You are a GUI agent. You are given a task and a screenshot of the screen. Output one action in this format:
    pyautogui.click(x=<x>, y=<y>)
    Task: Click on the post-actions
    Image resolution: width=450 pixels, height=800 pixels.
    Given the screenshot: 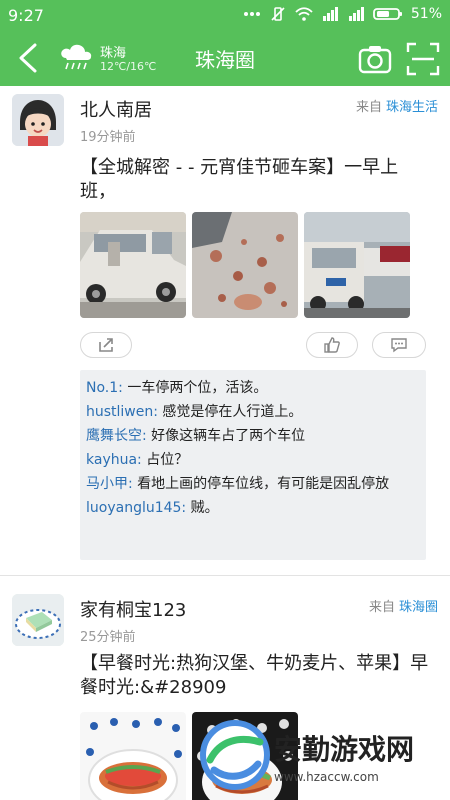 What is the action you would take?
    pyautogui.click(x=255, y=345)
    